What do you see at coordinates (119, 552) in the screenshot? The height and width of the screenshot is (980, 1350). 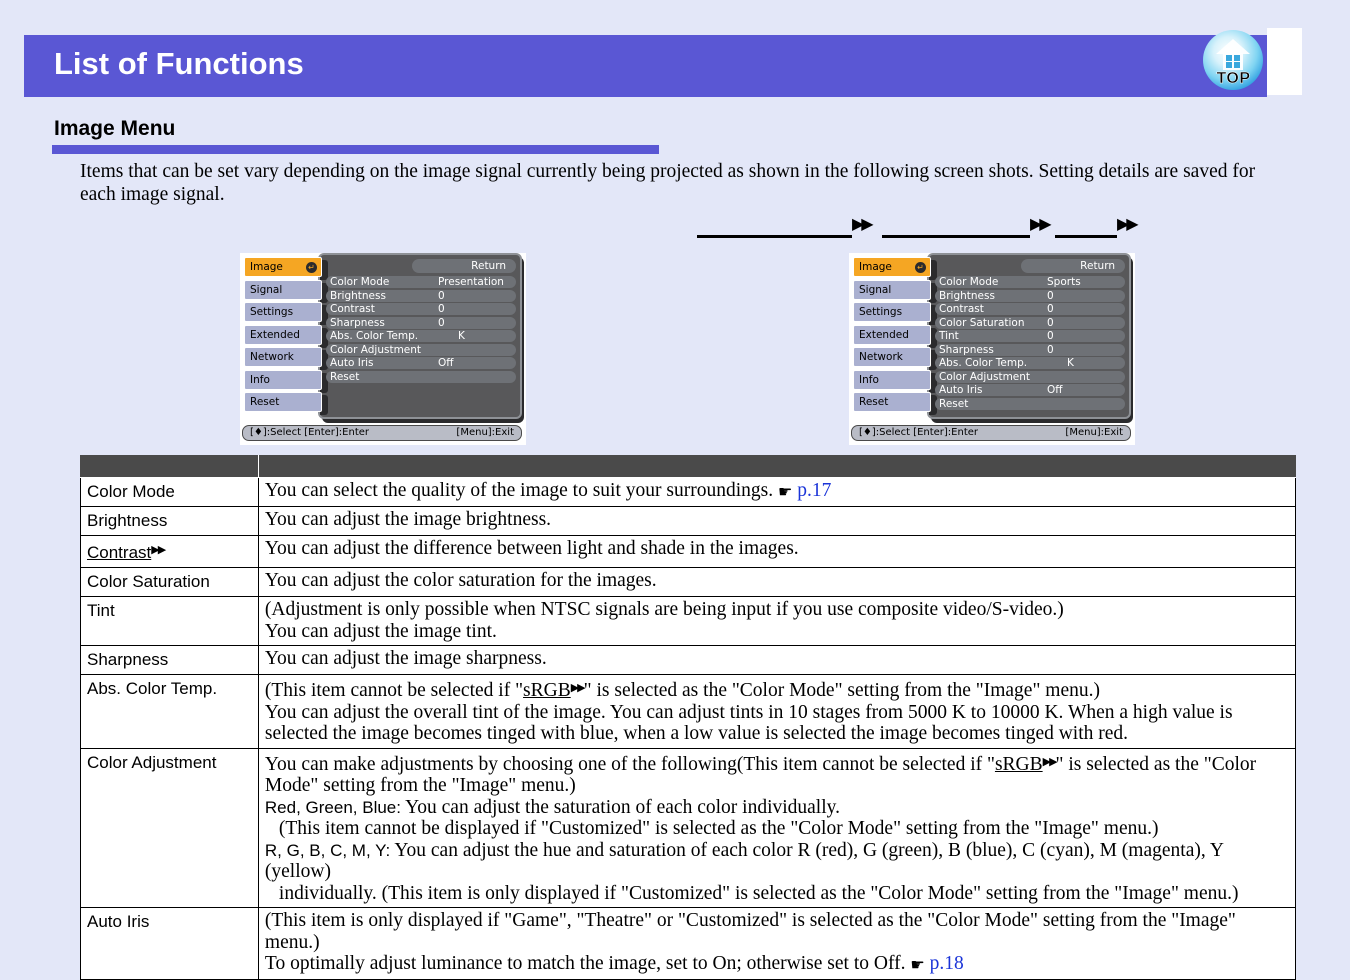 I see `glossary-term: Contrast` at bounding box center [119, 552].